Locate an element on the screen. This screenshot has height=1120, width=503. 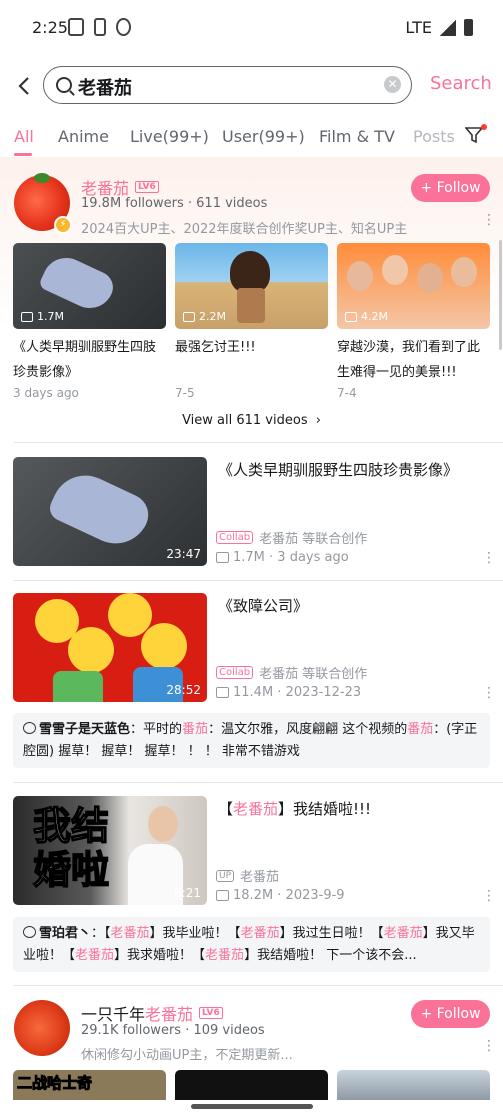
tomato-avatar-image is located at coordinates (42, 1028).